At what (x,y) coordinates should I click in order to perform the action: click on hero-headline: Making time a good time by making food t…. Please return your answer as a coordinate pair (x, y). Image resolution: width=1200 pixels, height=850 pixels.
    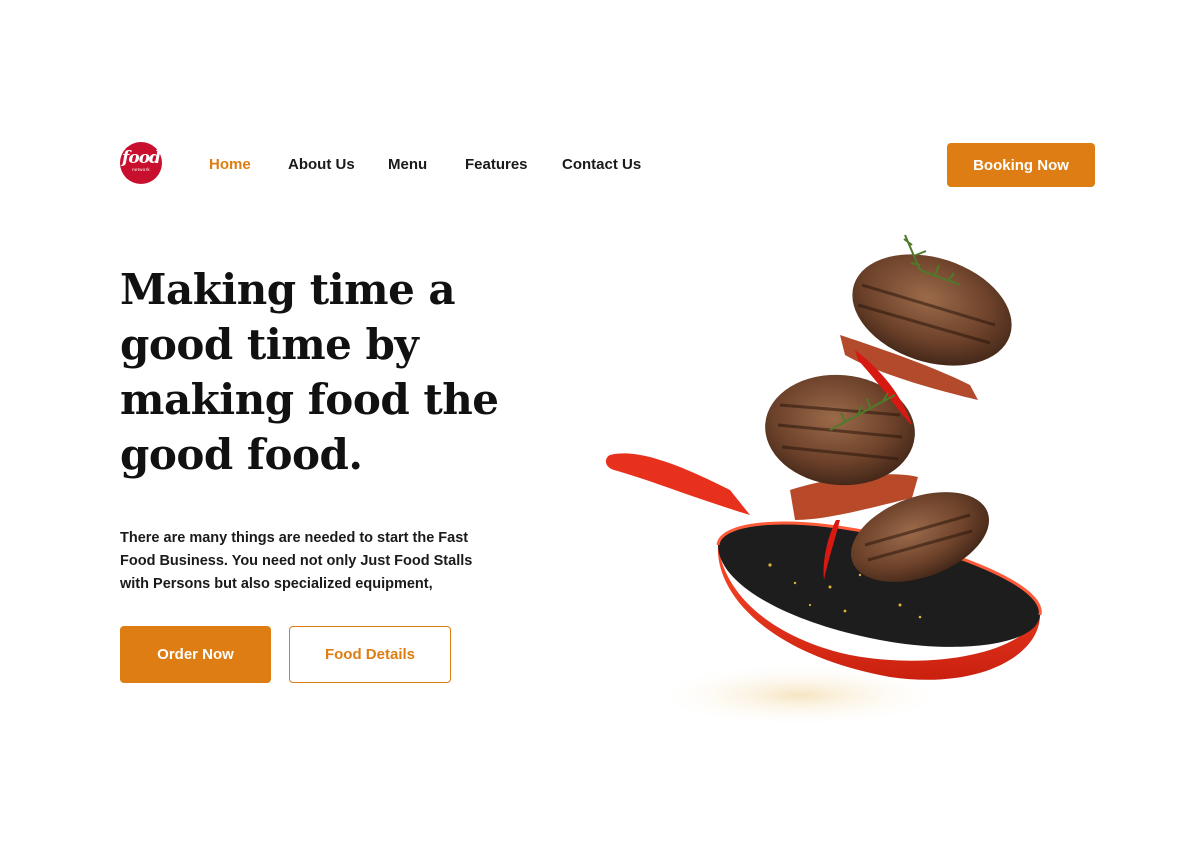
    Looking at the image, I should click on (310, 372).